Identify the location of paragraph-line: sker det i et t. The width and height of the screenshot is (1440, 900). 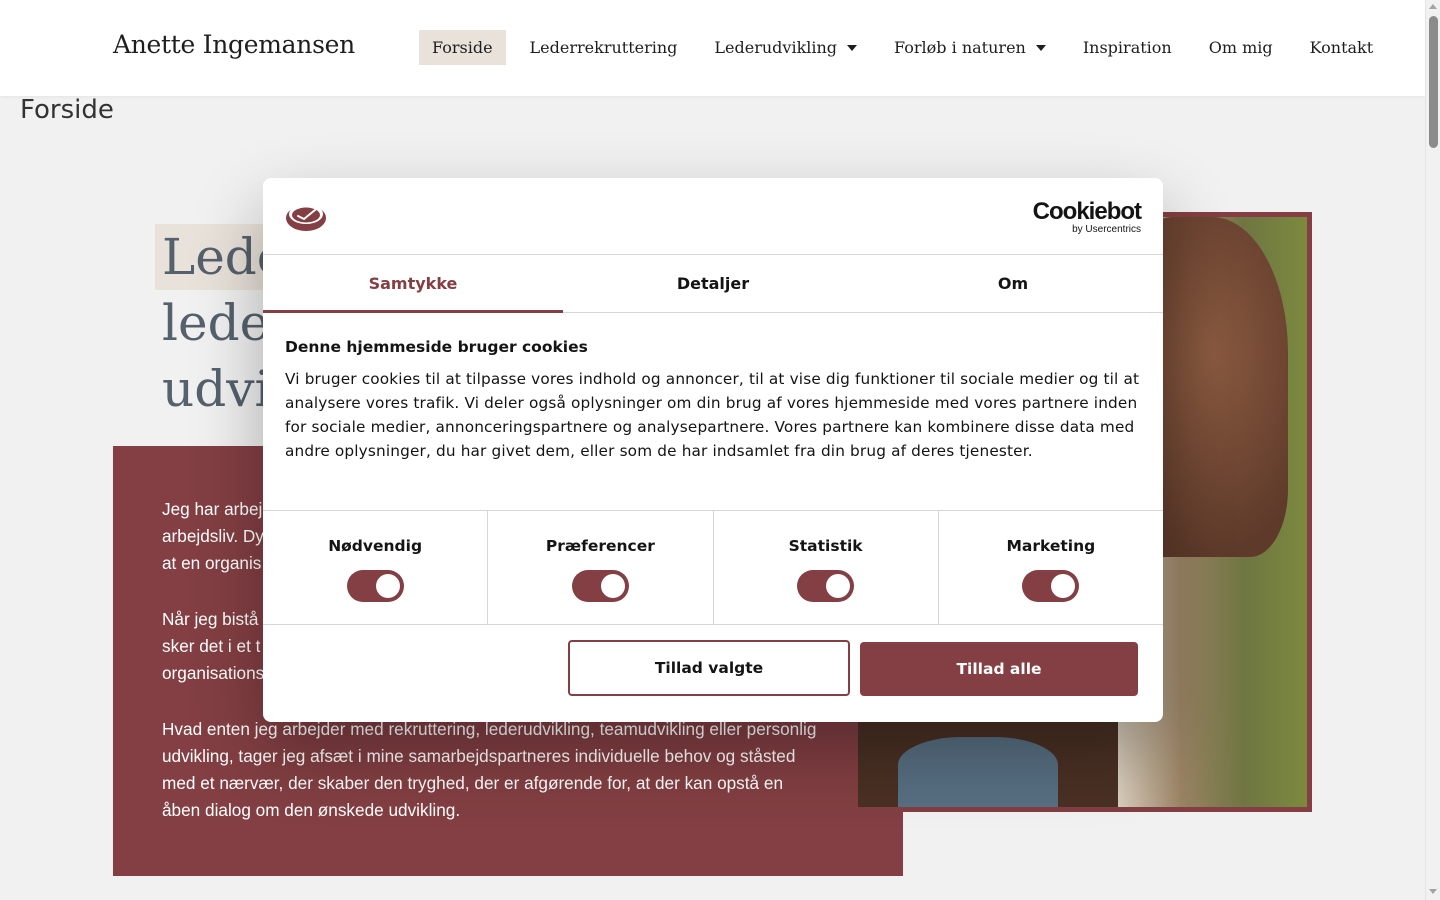
(211, 646).